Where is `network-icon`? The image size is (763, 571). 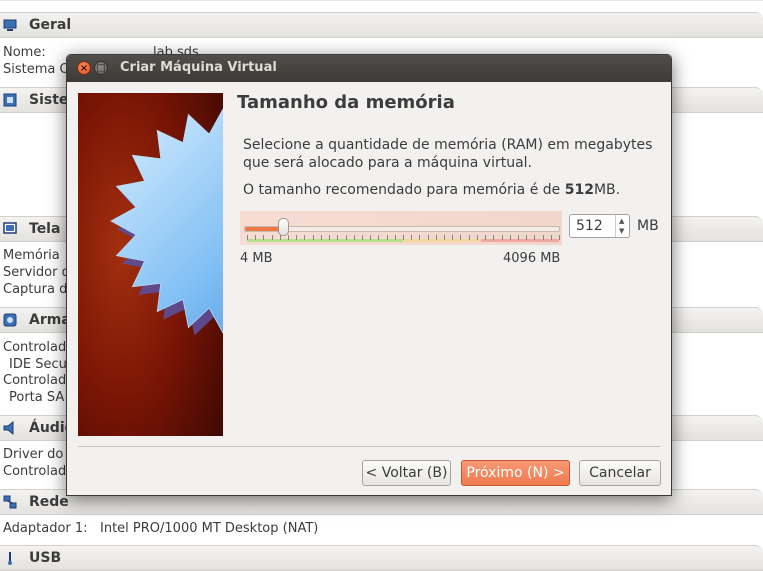
network-icon is located at coordinates (10, 502).